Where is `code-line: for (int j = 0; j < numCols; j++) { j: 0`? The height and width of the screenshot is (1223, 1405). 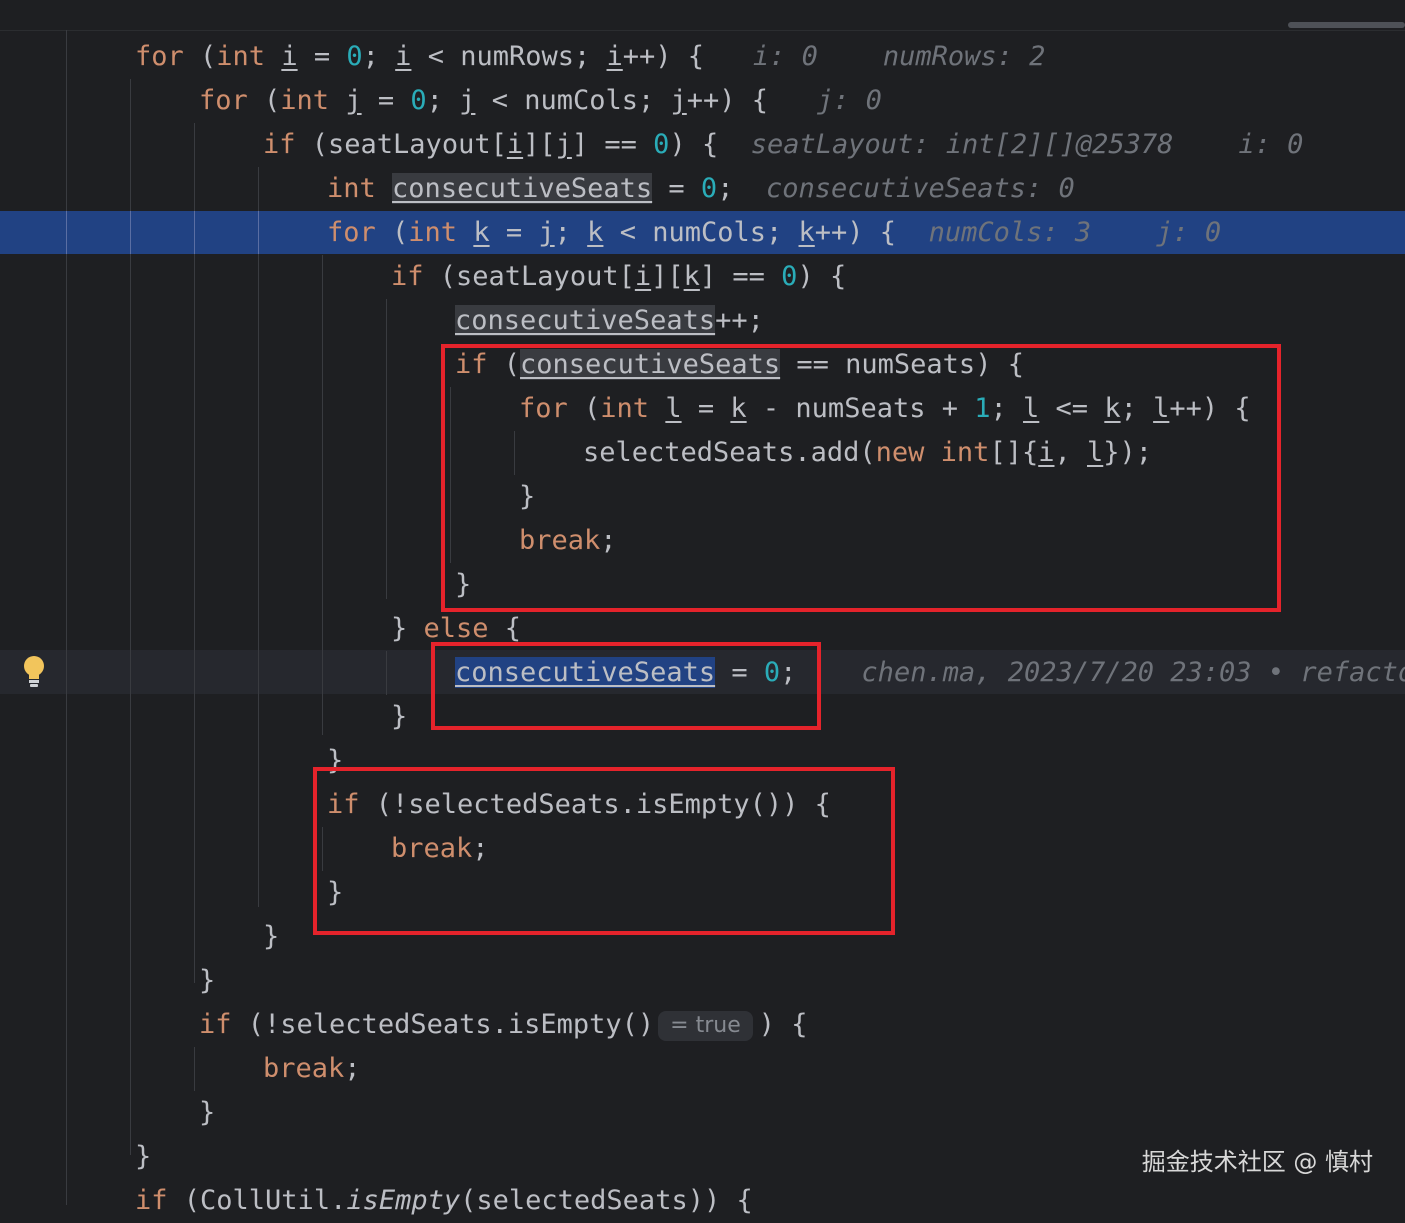
code-line: for (int j = 0; j < numCols; j++) { j: 0 is located at coordinates (540, 101).